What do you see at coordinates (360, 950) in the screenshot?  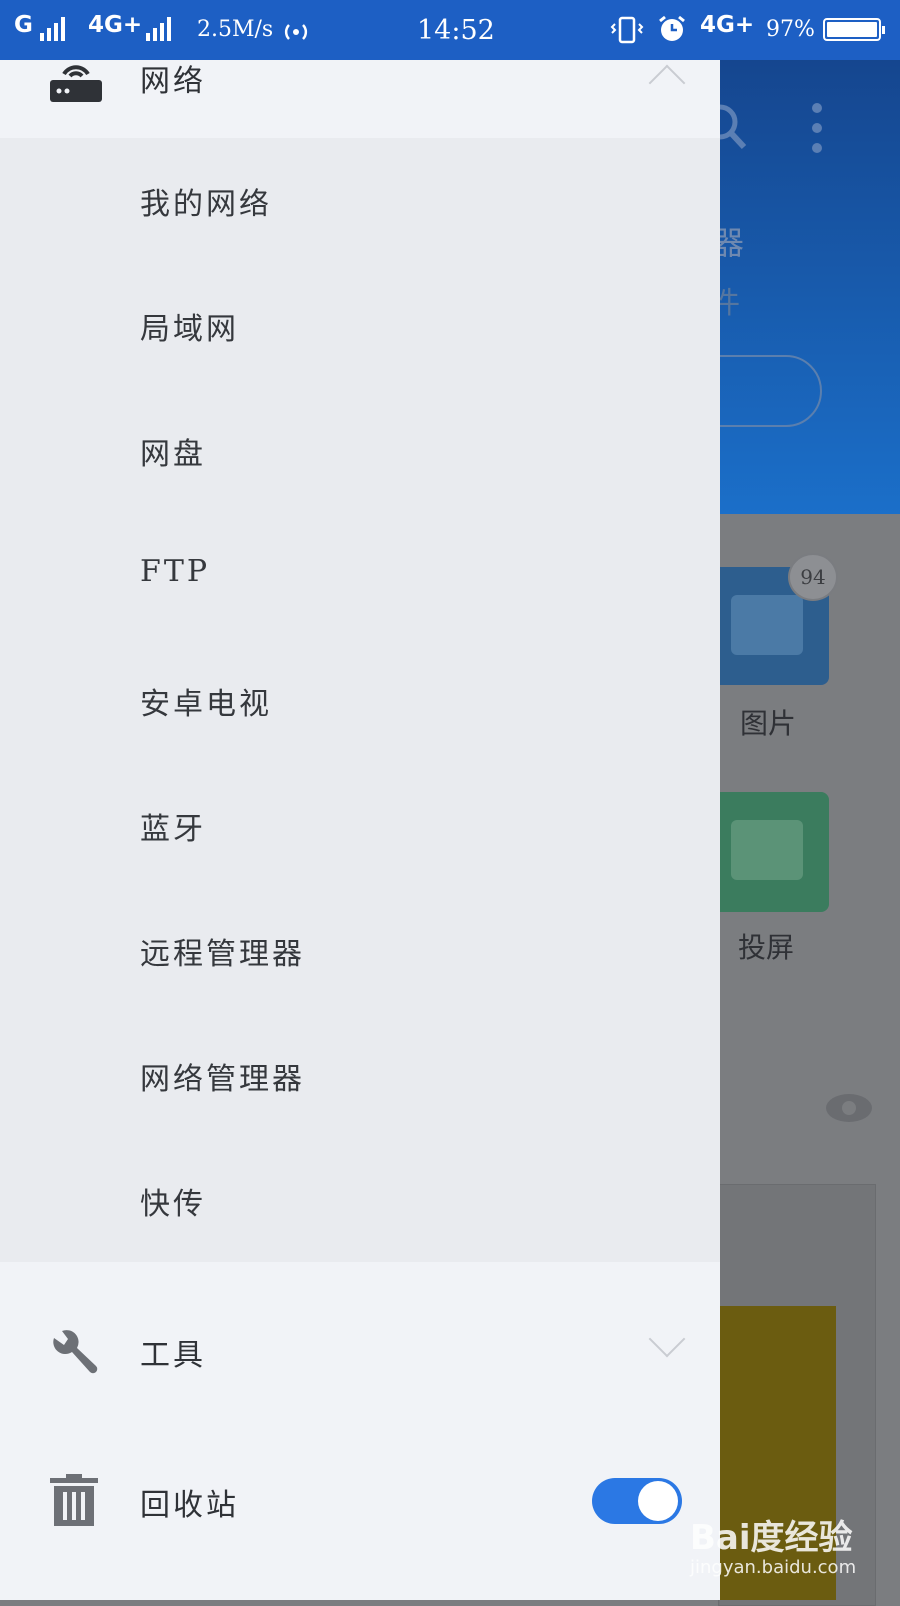 I see `menu-item-remote-manager: 远程管理器` at bounding box center [360, 950].